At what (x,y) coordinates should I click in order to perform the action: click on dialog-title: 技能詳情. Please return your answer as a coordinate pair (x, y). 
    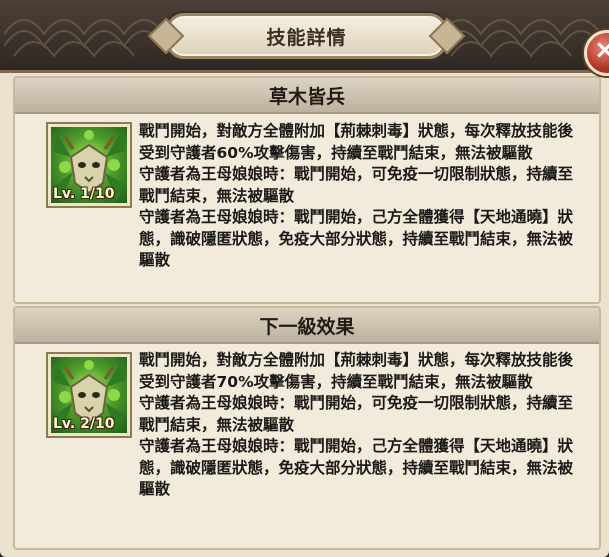
    Looking at the image, I should click on (306, 37).